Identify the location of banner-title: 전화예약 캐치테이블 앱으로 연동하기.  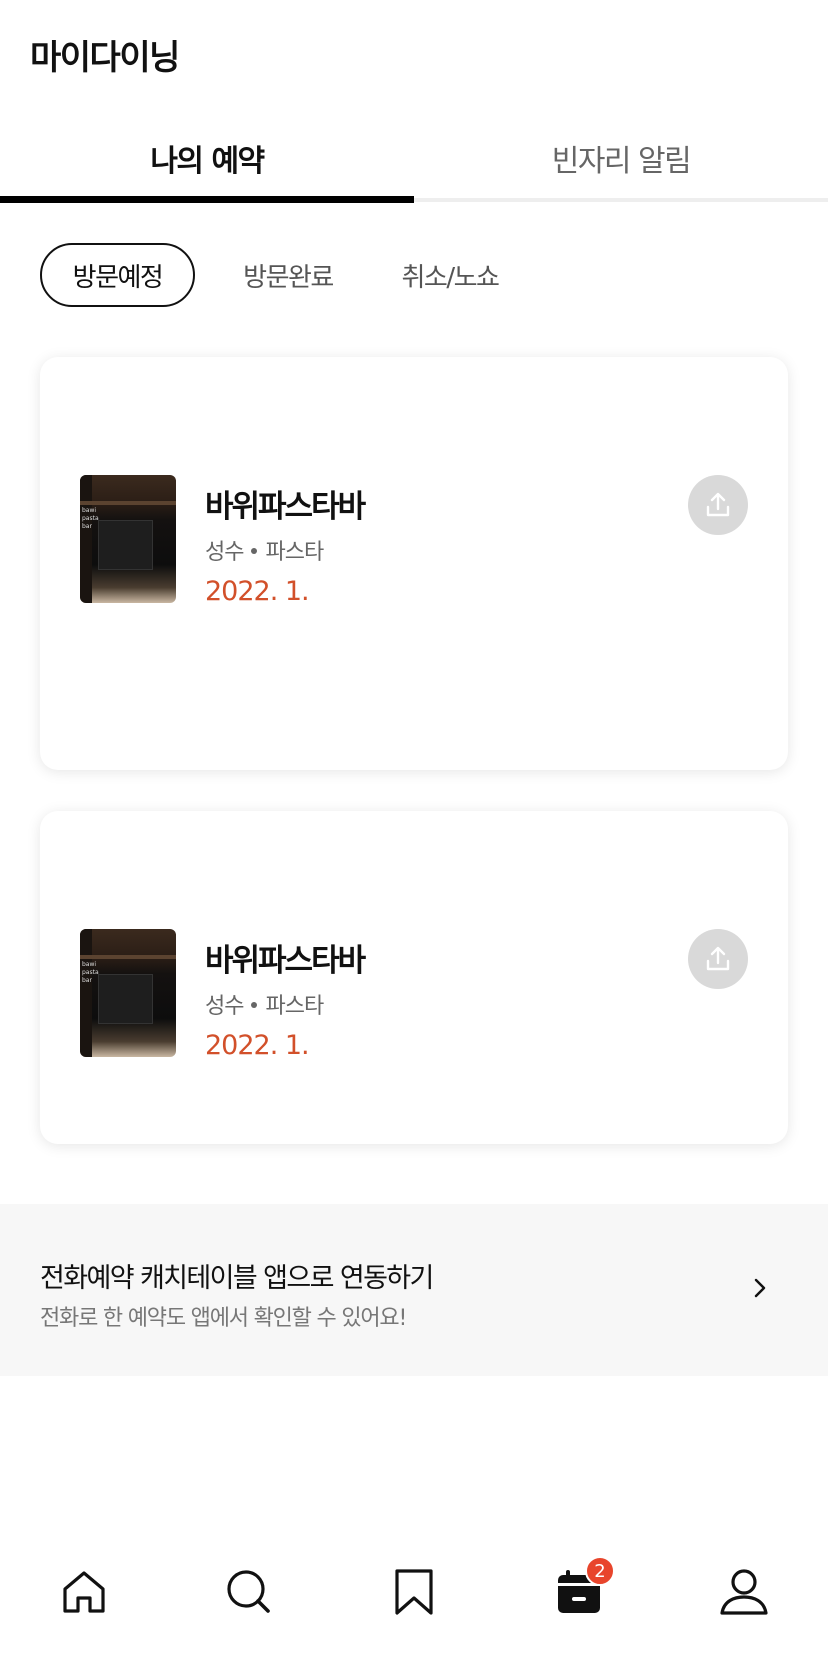
(237, 1278).